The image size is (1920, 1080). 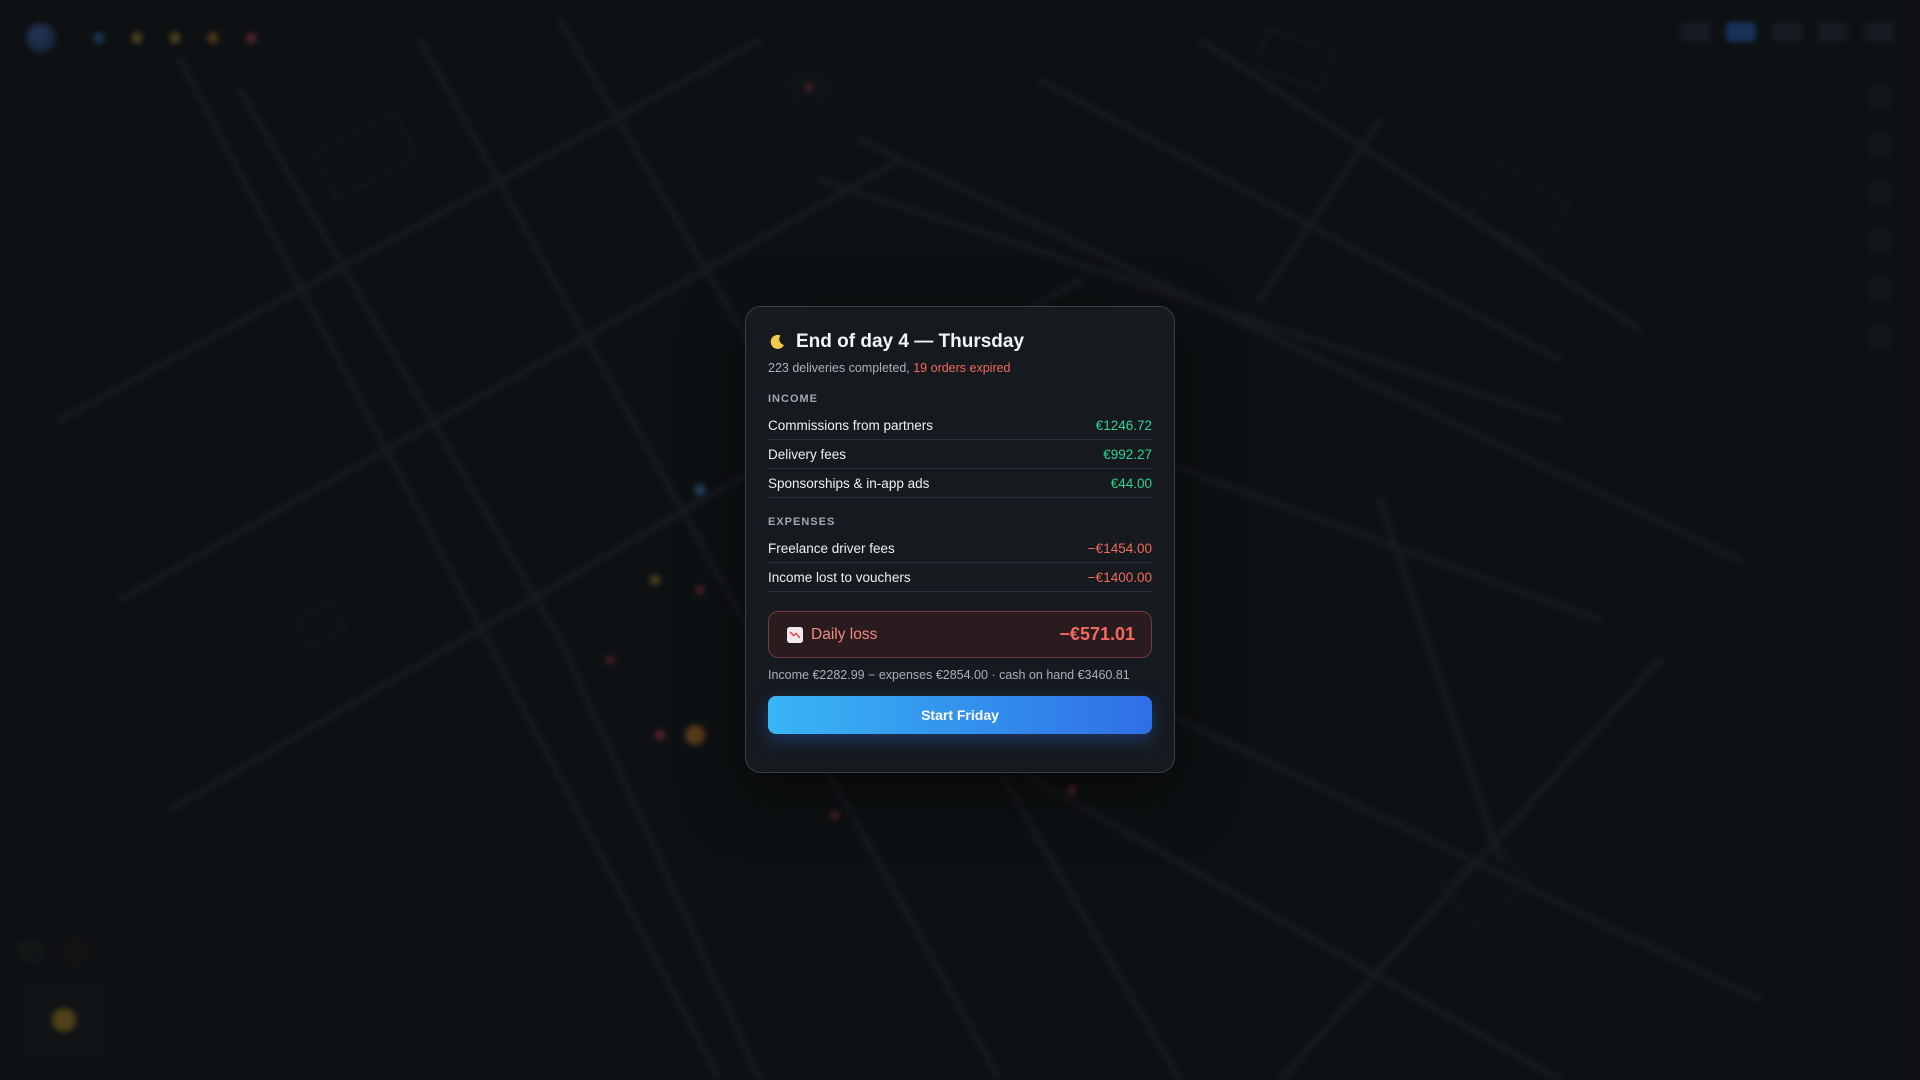 What do you see at coordinates (841, 368) in the screenshot?
I see `deliveries-completed: 223 deliveries completed,` at bounding box center [841, 368].